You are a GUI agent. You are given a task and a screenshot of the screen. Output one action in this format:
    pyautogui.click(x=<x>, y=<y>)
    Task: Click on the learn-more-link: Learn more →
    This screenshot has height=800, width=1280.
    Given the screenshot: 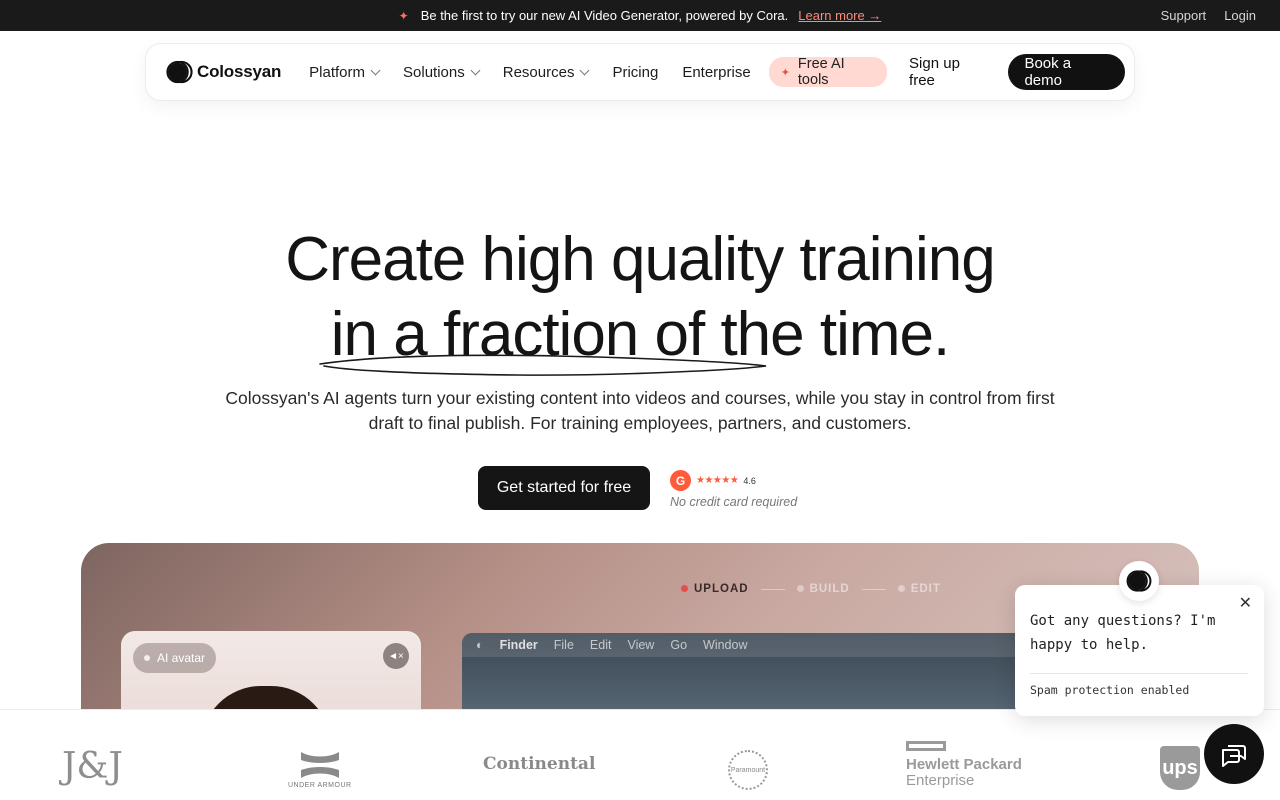 What is the action you would take?
    pyautogui.click(x=839, y=15)
    